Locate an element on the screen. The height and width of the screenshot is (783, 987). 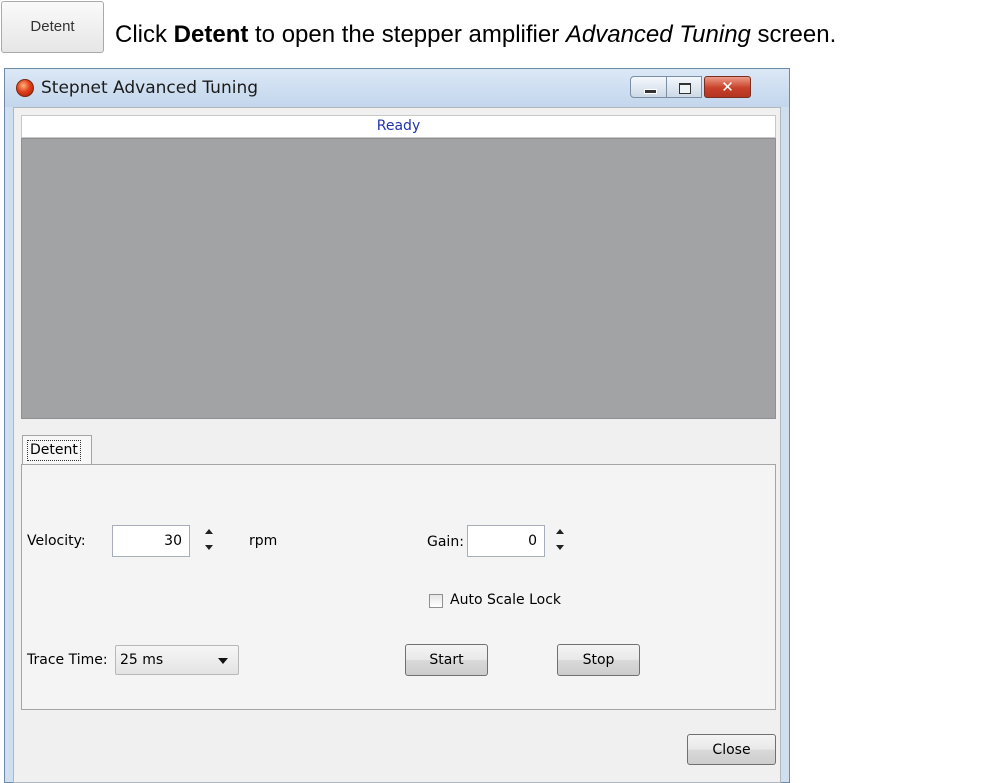
instruction-italic-phrase: Advanced Tuning is located at coordinates (658, 34).